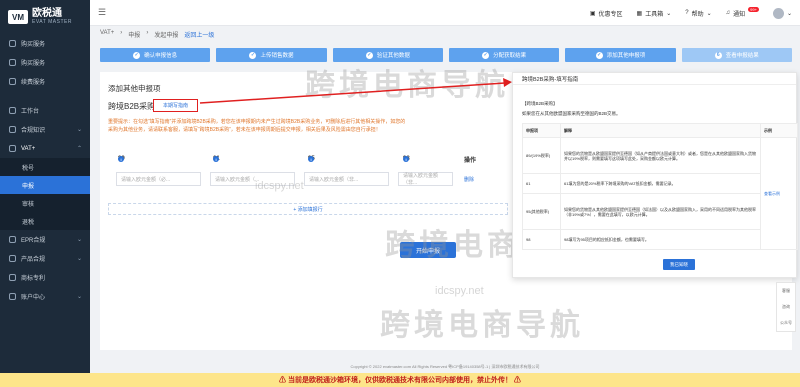 The image size is (800, 387). What do you see at coordinates (45, 167) in the screenshot?
I see `sidebar-sub-tax-number: 税号` at bounding box center [45, 167].